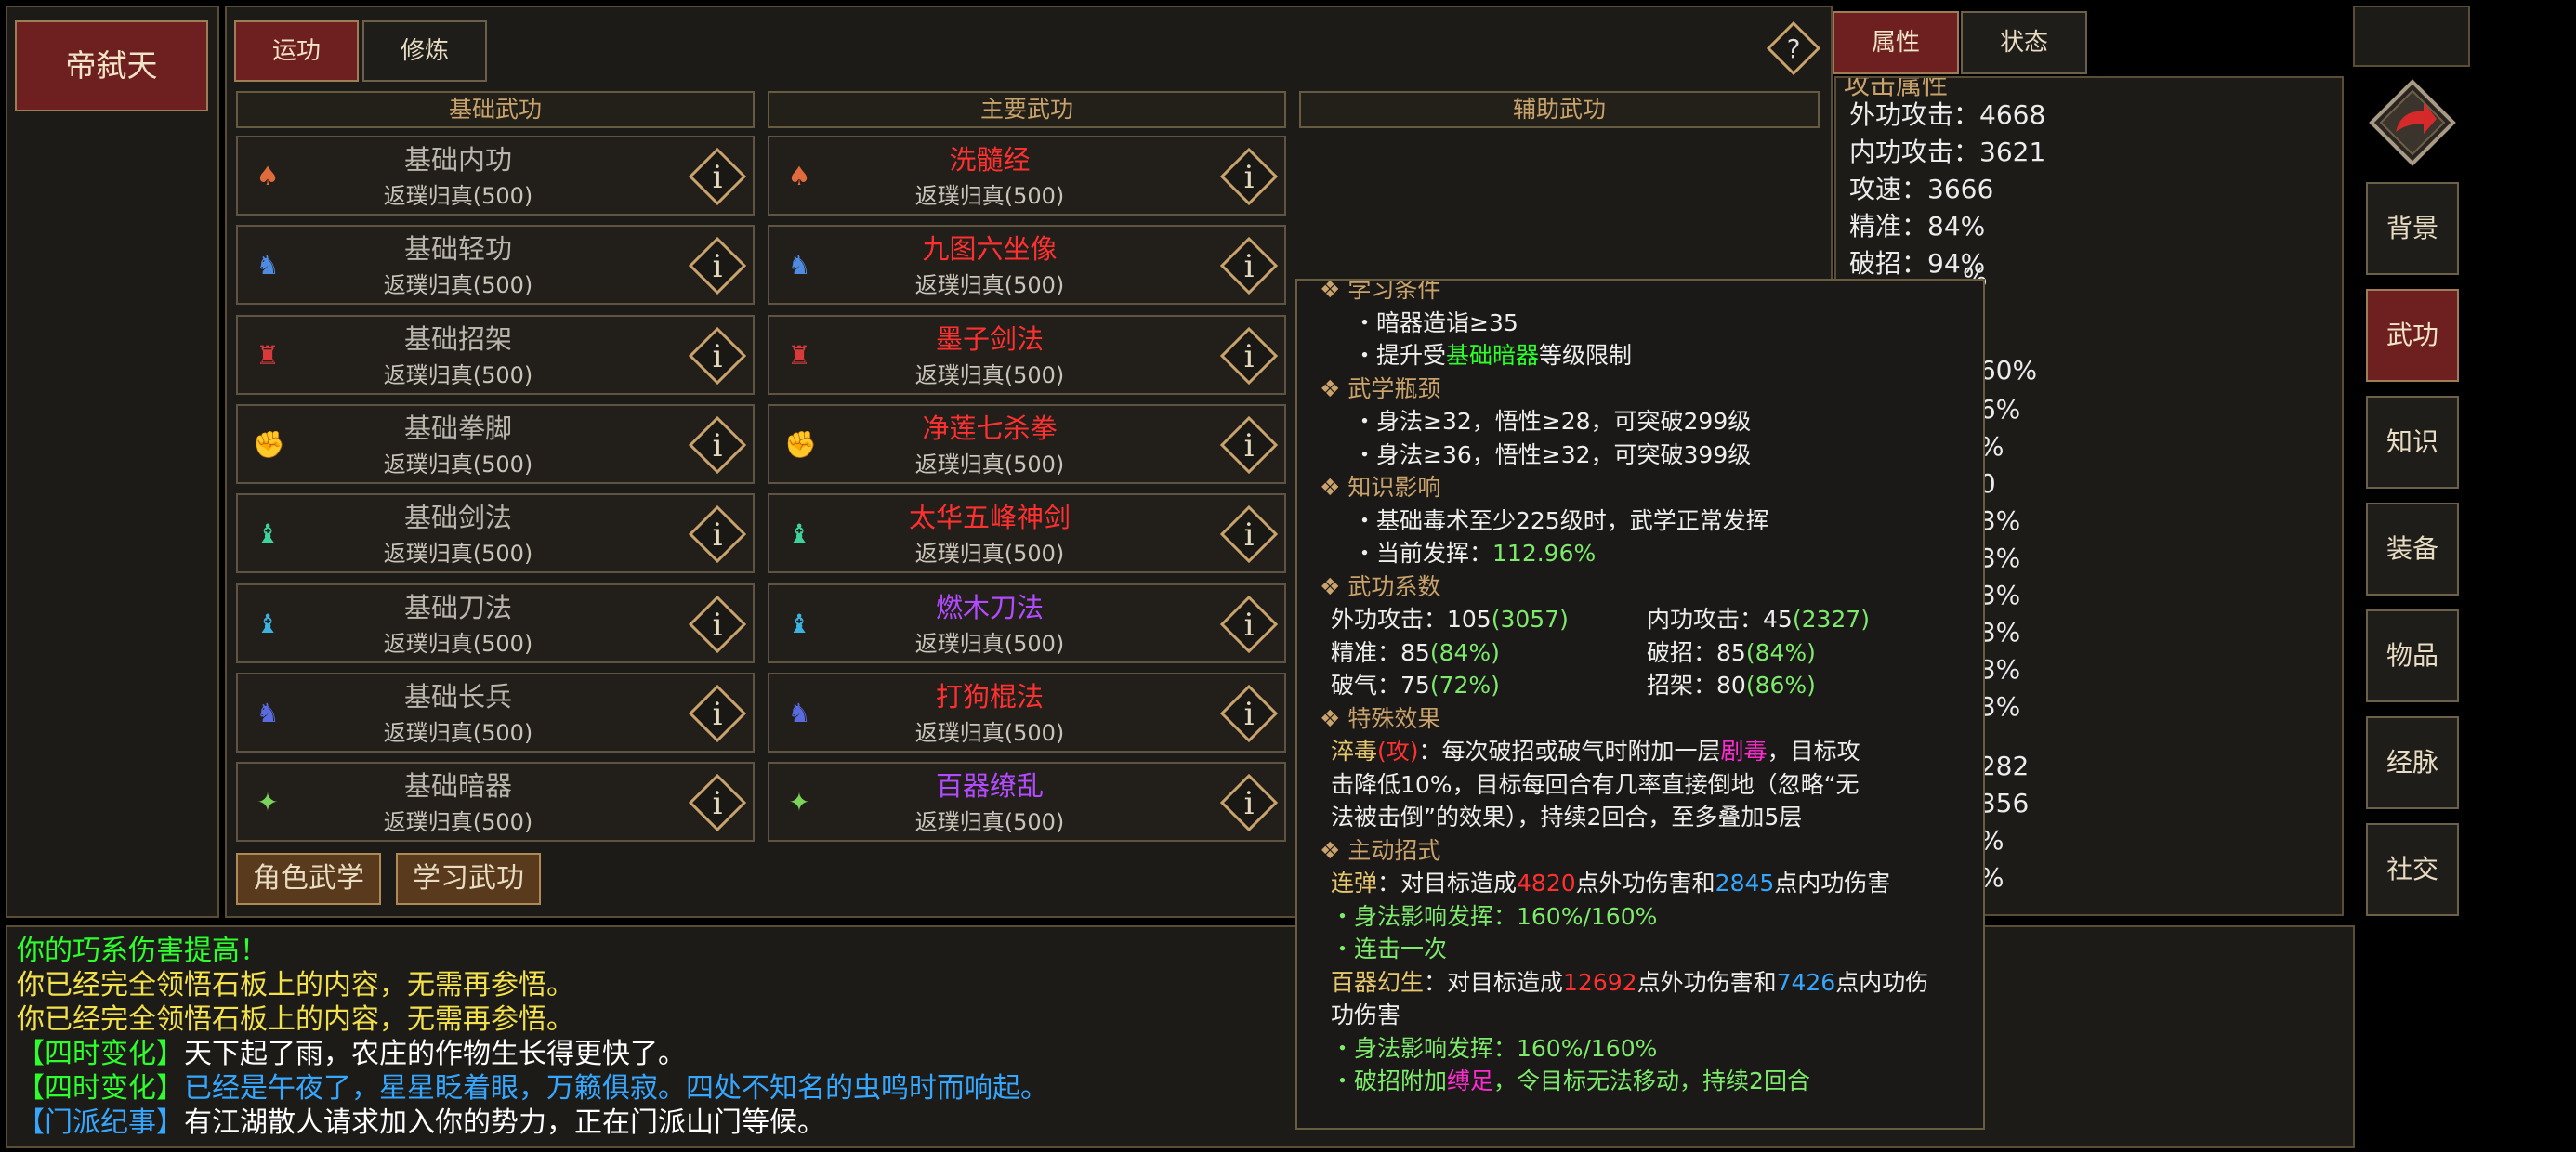 This screenshot has height=1152, width=2576. I want to click on tt-active-4: 百器幻生：对目标造成12692点外功伤害和7426点内功伤, so click(1630, 982).